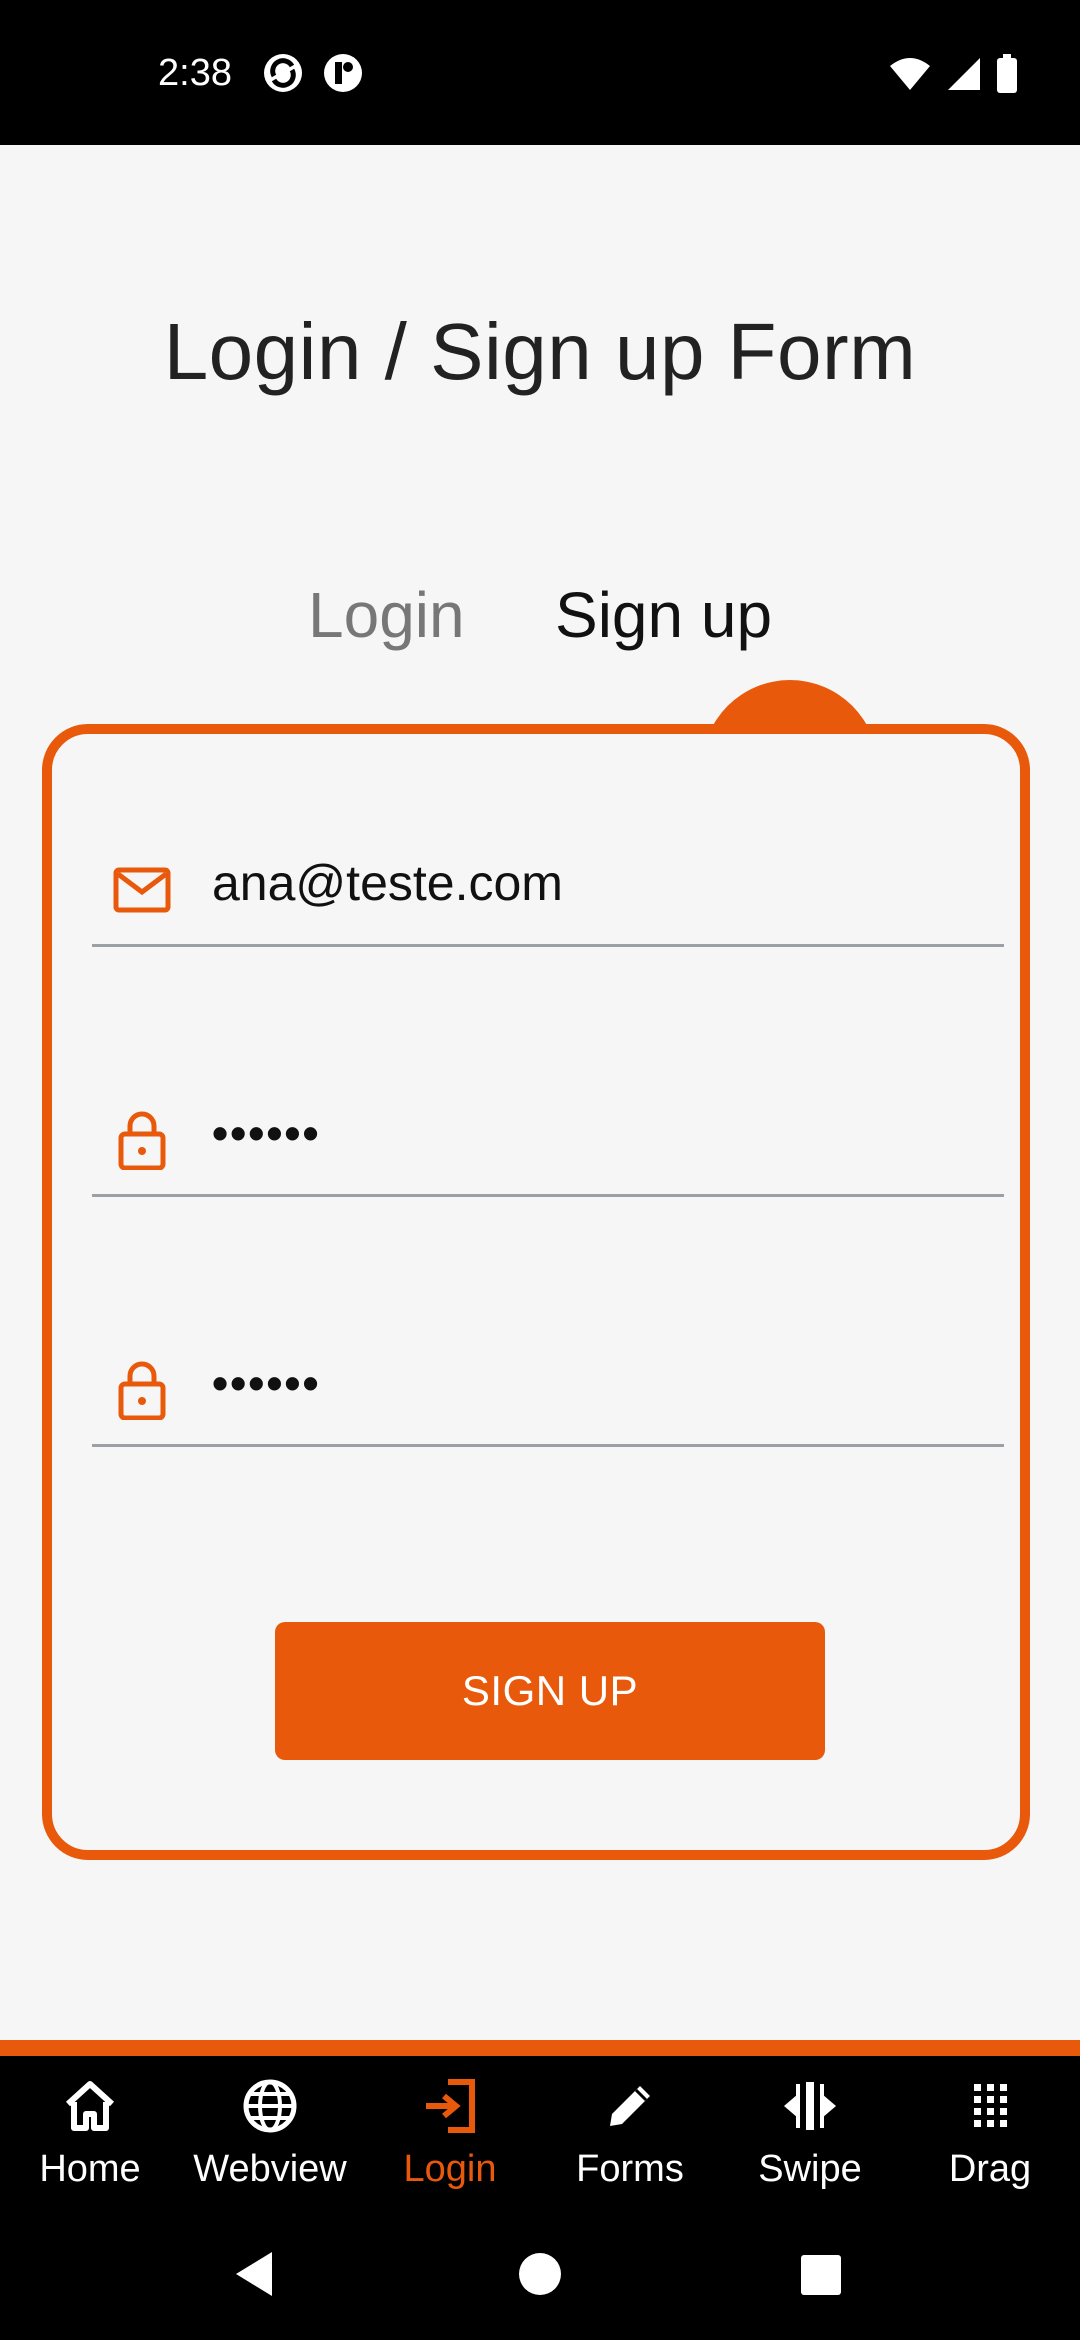 The height and width of the screenshot is (2340, 1080). Describe the element at coordinates (266, 1133) in the screenshot. I see `password-input: ••••••` at that location.